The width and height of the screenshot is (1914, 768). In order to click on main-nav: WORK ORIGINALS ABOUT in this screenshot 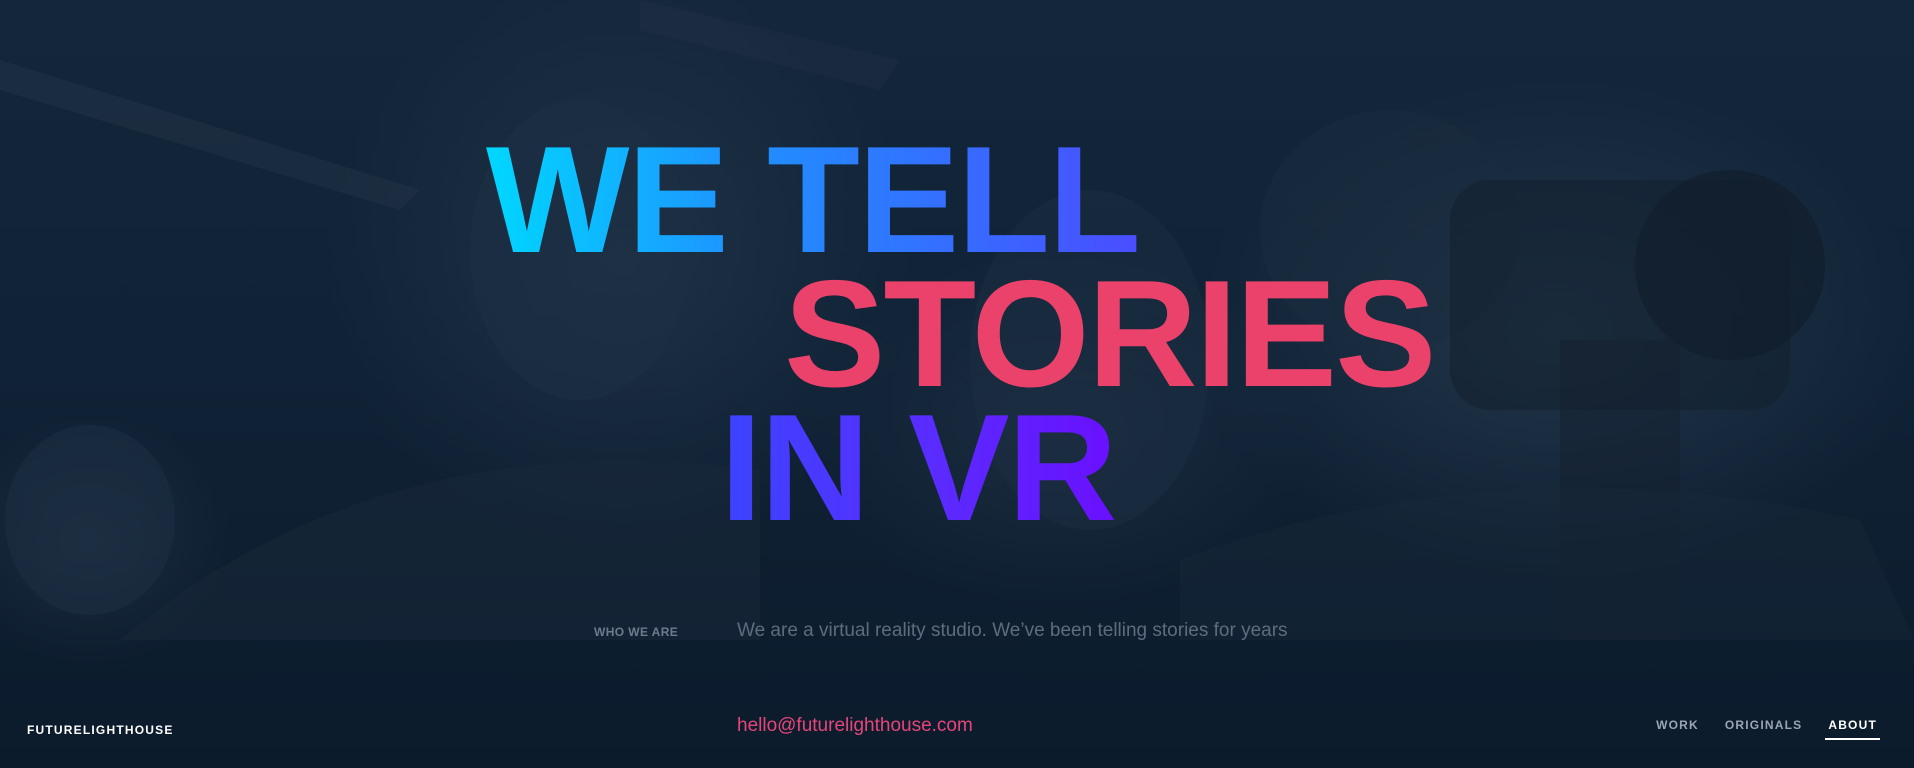, I will do `click(1766, 729)`.